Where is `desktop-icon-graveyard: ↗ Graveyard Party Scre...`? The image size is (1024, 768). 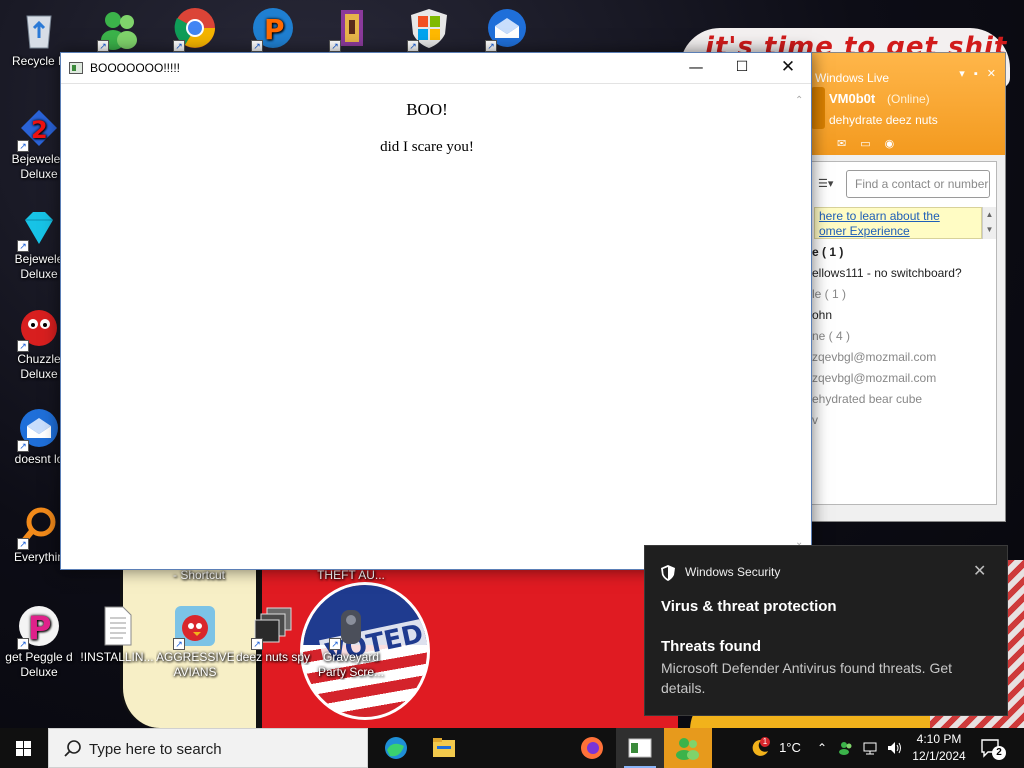 desktop-icon-graveyard: ↗ Graveyard Party Scre... is located at coordinates (351, 642).